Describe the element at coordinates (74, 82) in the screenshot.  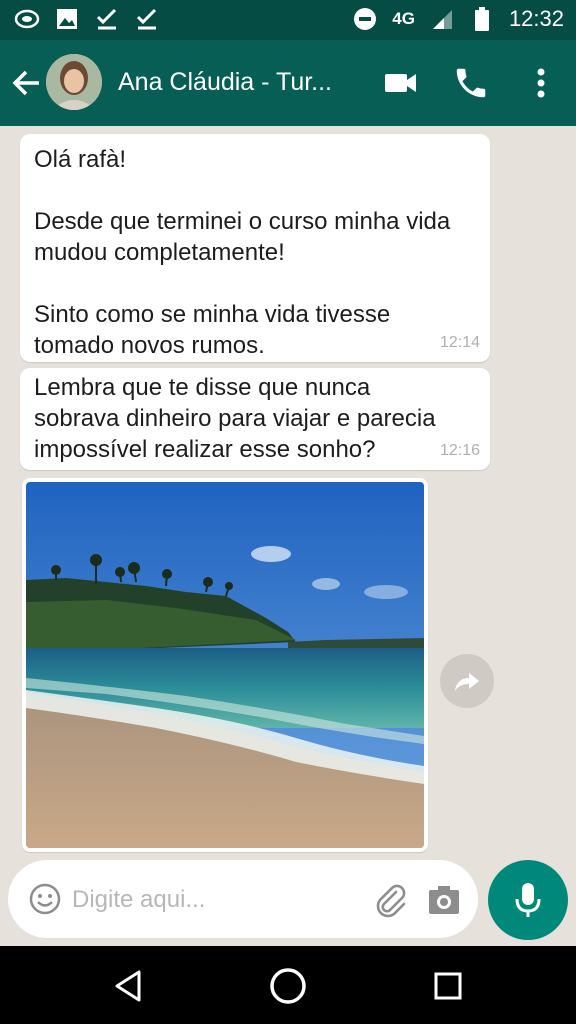
I see `contact-avatar` at that location.